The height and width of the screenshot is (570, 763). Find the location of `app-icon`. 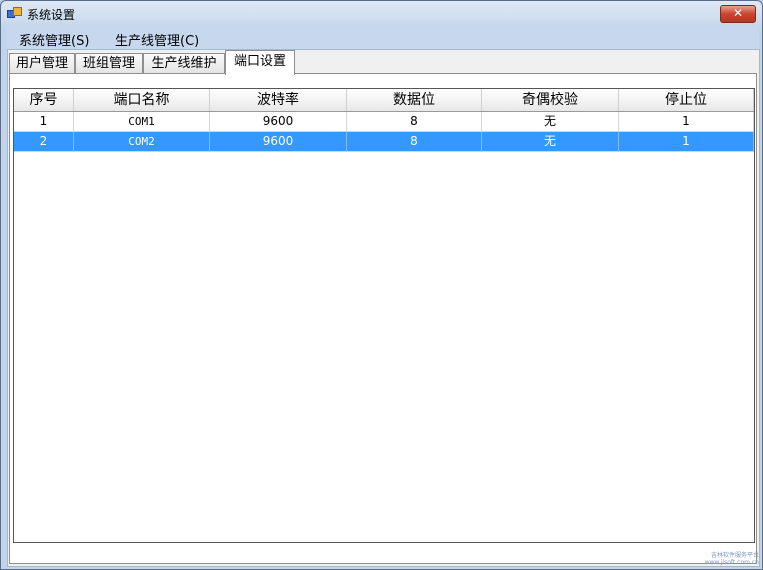

app-icon is located at coordinates (14, 13).